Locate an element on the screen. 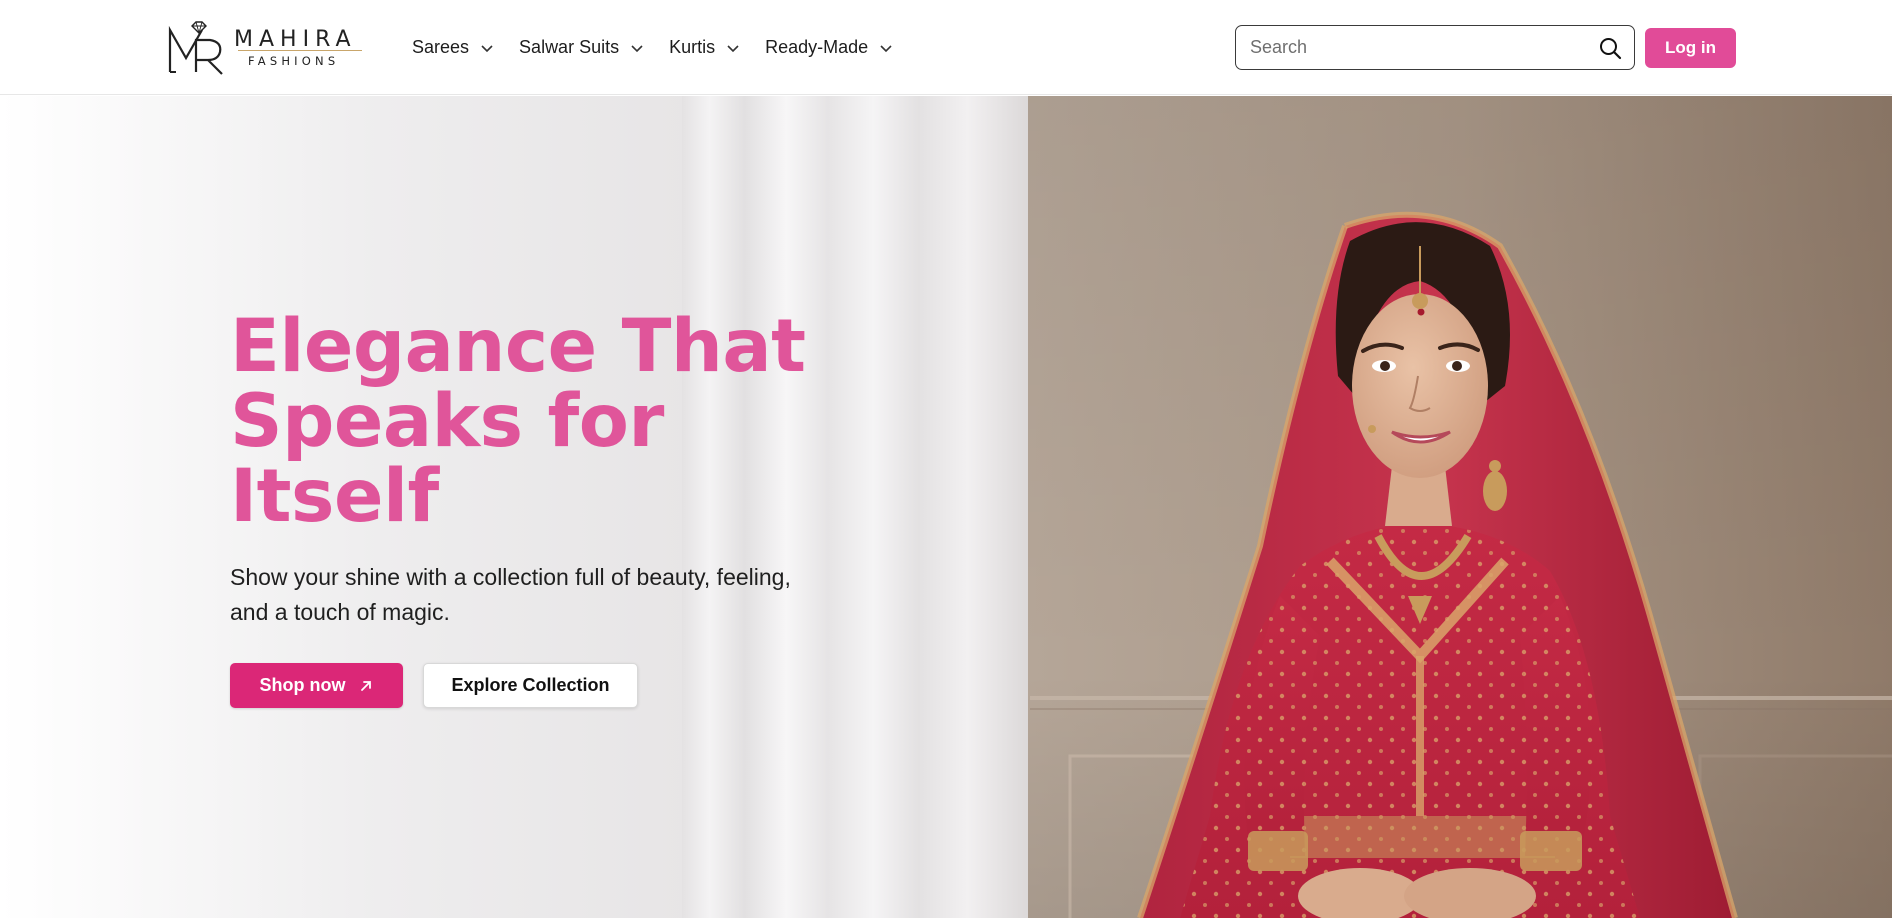 This screenshot has width=1892, height=918. nav-item-salwar-suits: Salwar Suits is located at coordinates (582, 47).